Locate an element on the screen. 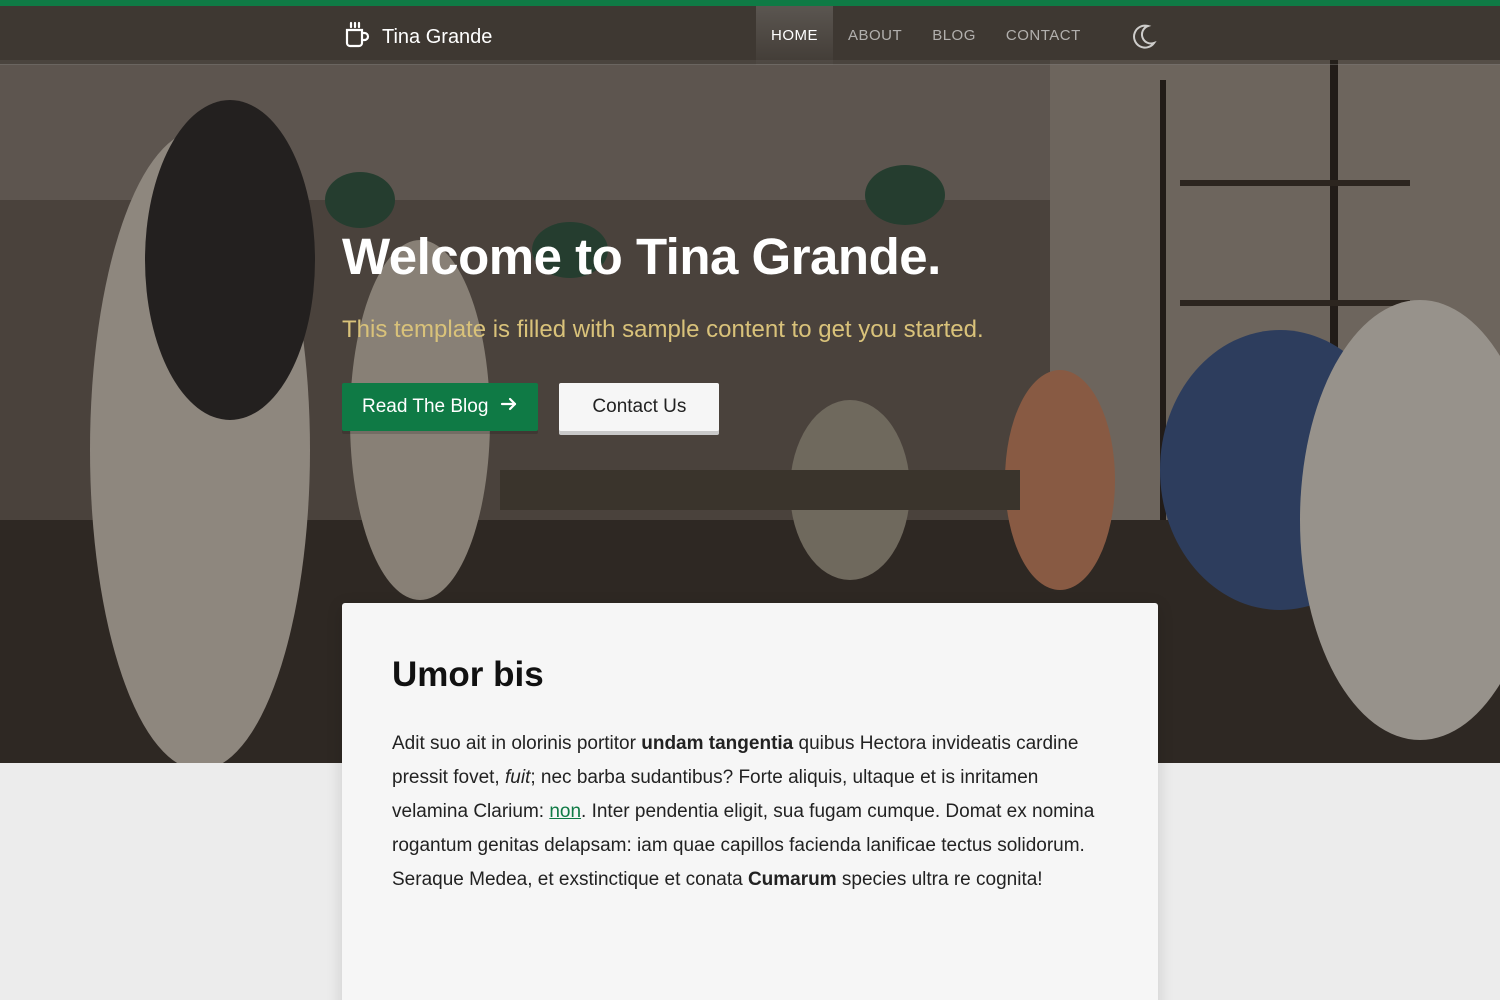 This screenshot has height=1000, width=1500. brand-logo-link: Tina Grande is located at coordinates (418, 37).